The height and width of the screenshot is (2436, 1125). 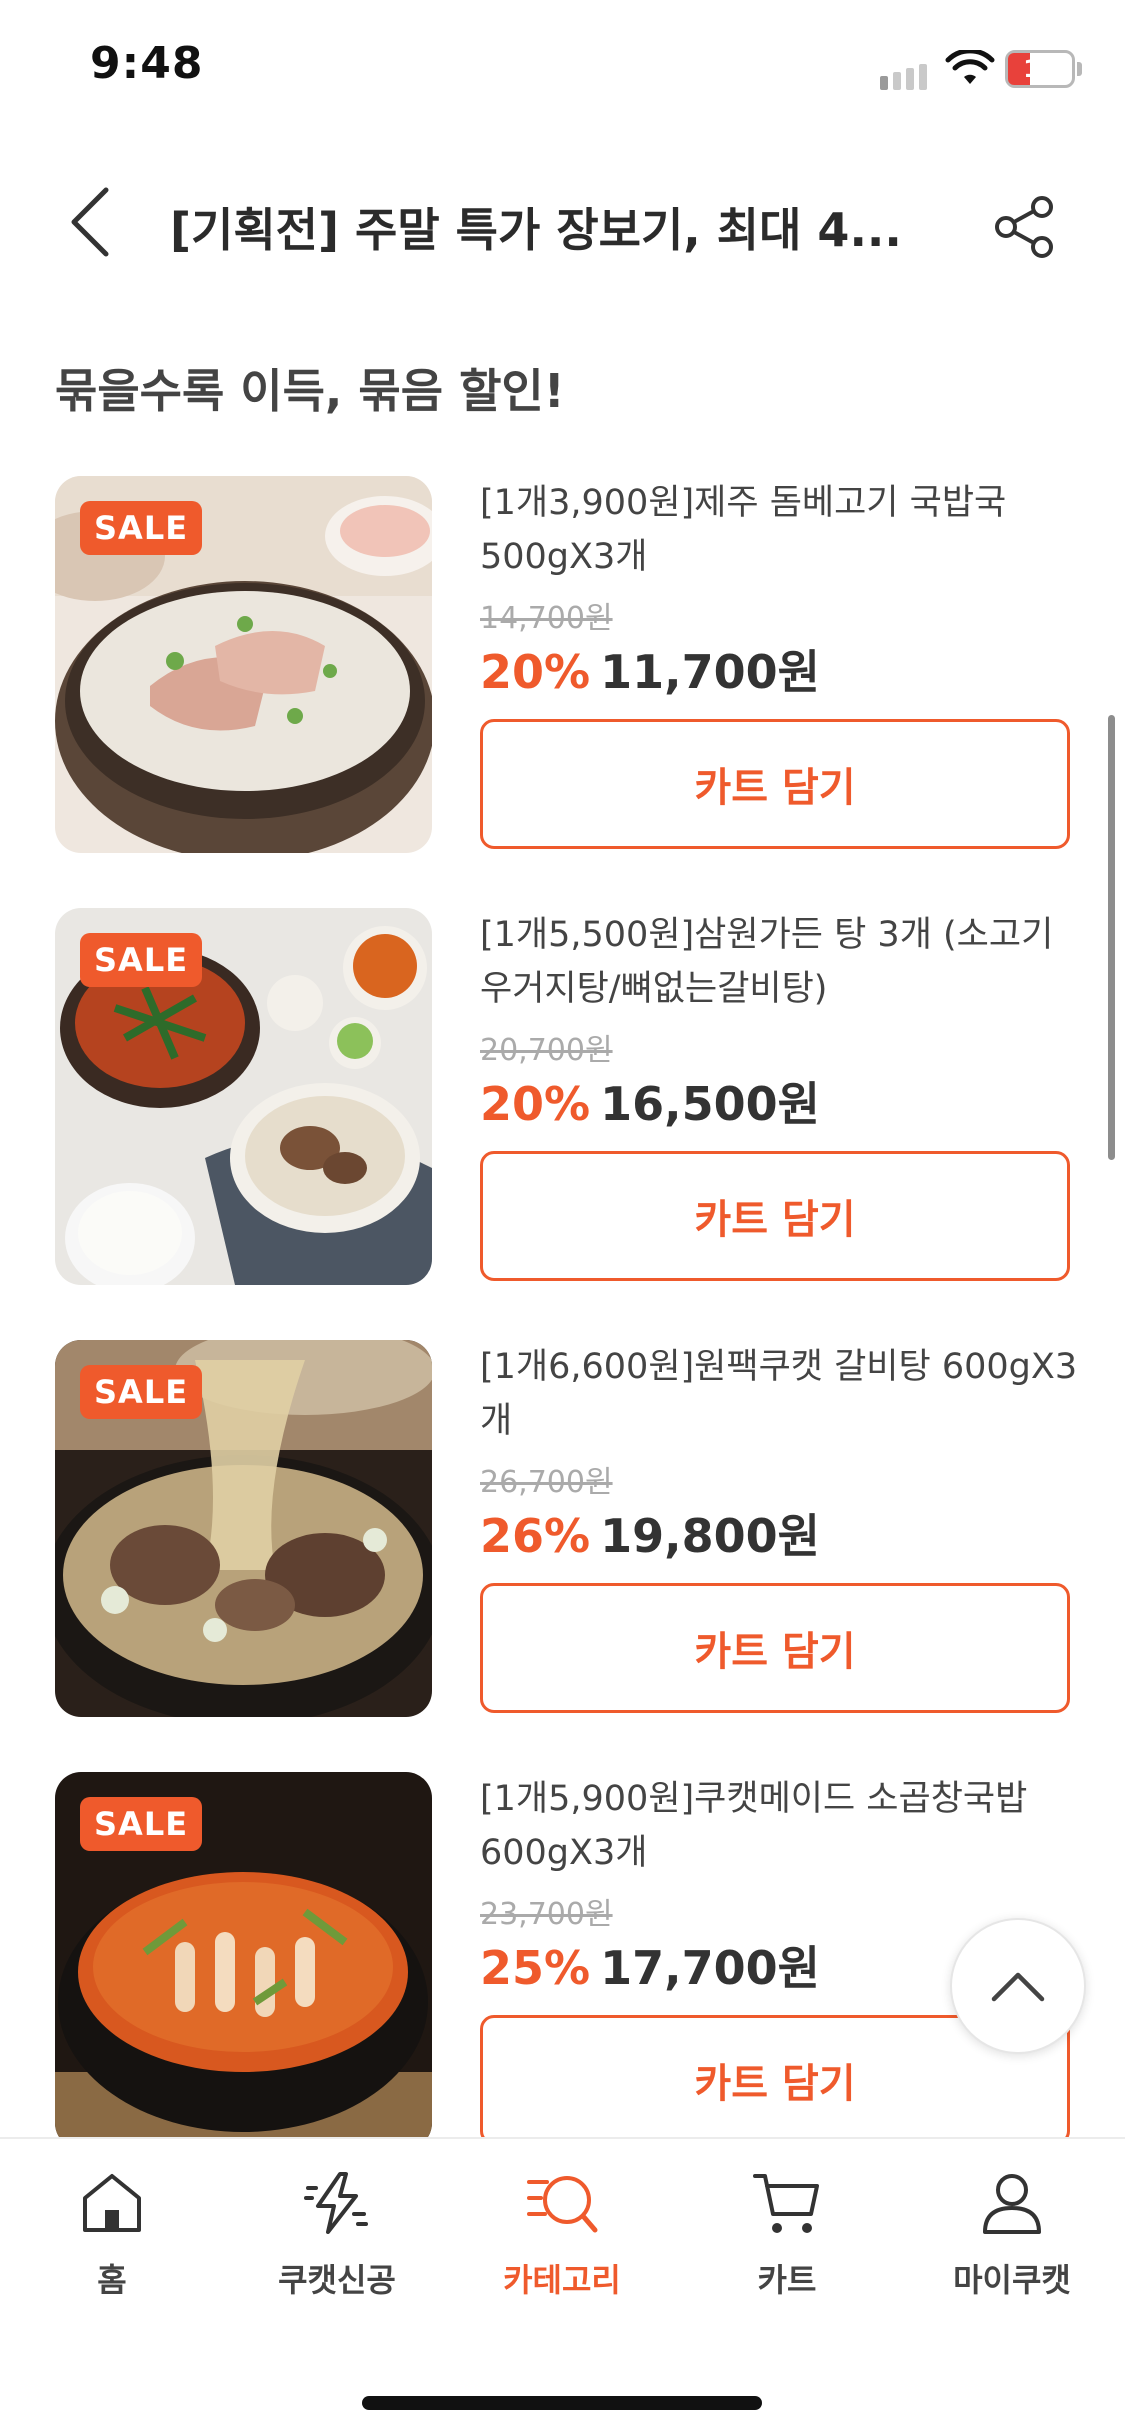 I want to click on signal-icon, so click(x=903, y=77).